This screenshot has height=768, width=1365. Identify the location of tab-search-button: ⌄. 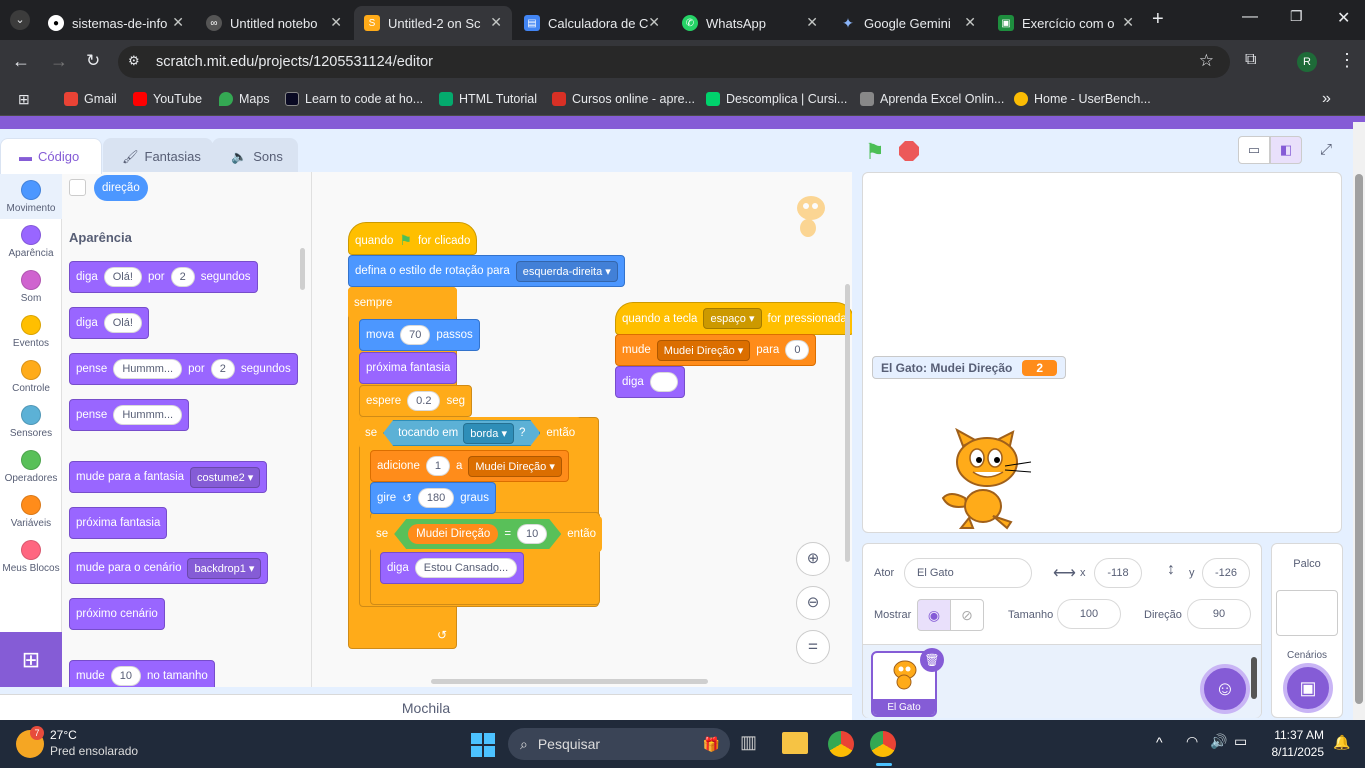
(20, 20).